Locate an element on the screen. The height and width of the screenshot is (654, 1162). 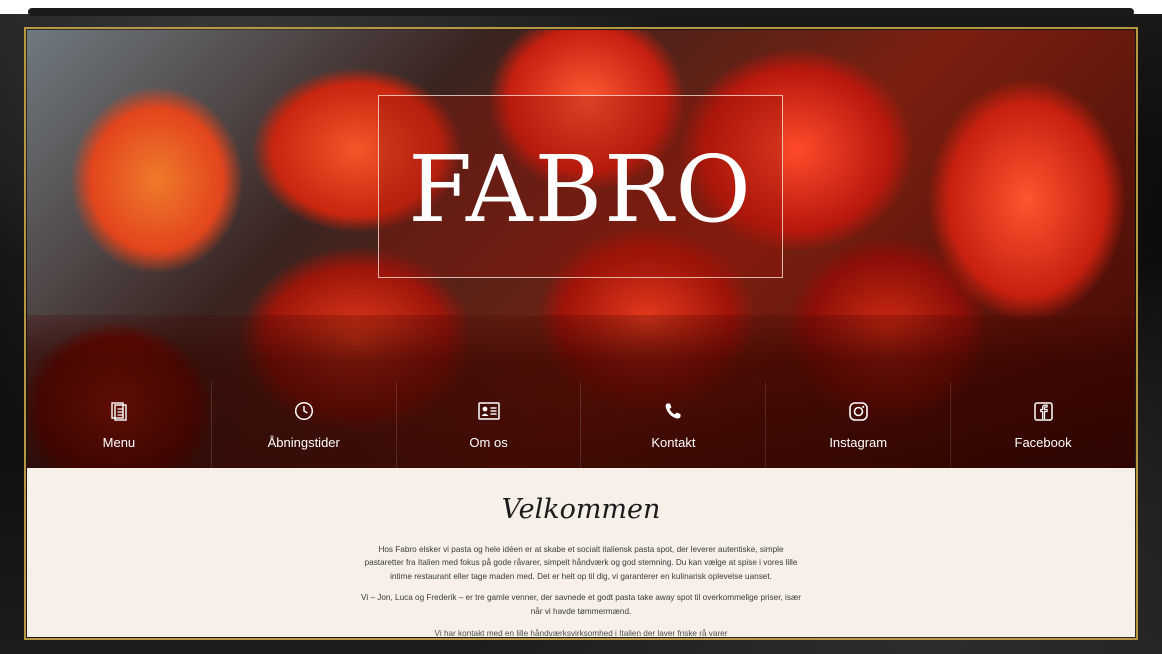
nav-item-about: Om os is located at coordinates (489, 425).